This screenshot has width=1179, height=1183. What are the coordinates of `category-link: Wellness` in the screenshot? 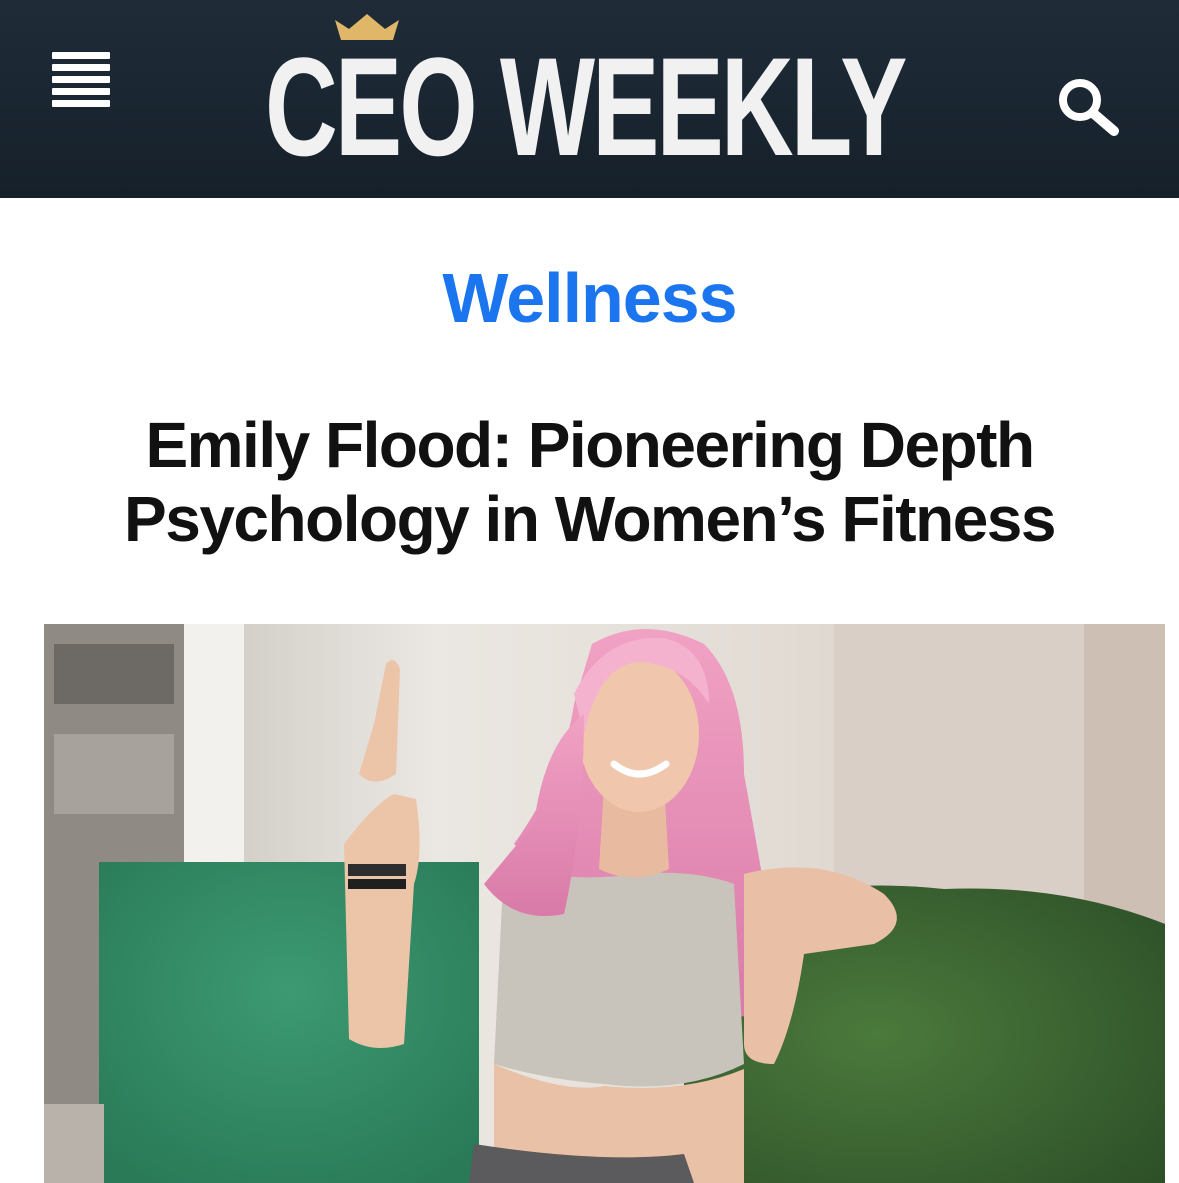 It's located at (589, 298).